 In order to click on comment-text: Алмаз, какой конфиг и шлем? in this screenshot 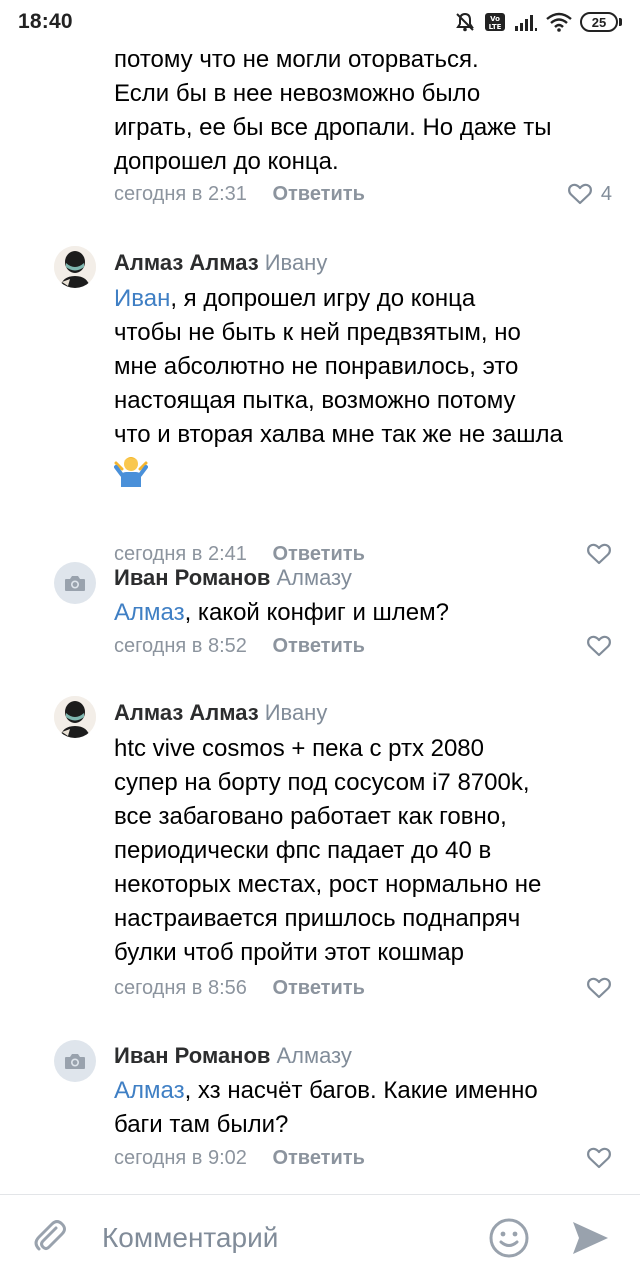, I will do `click(281, 612)`.